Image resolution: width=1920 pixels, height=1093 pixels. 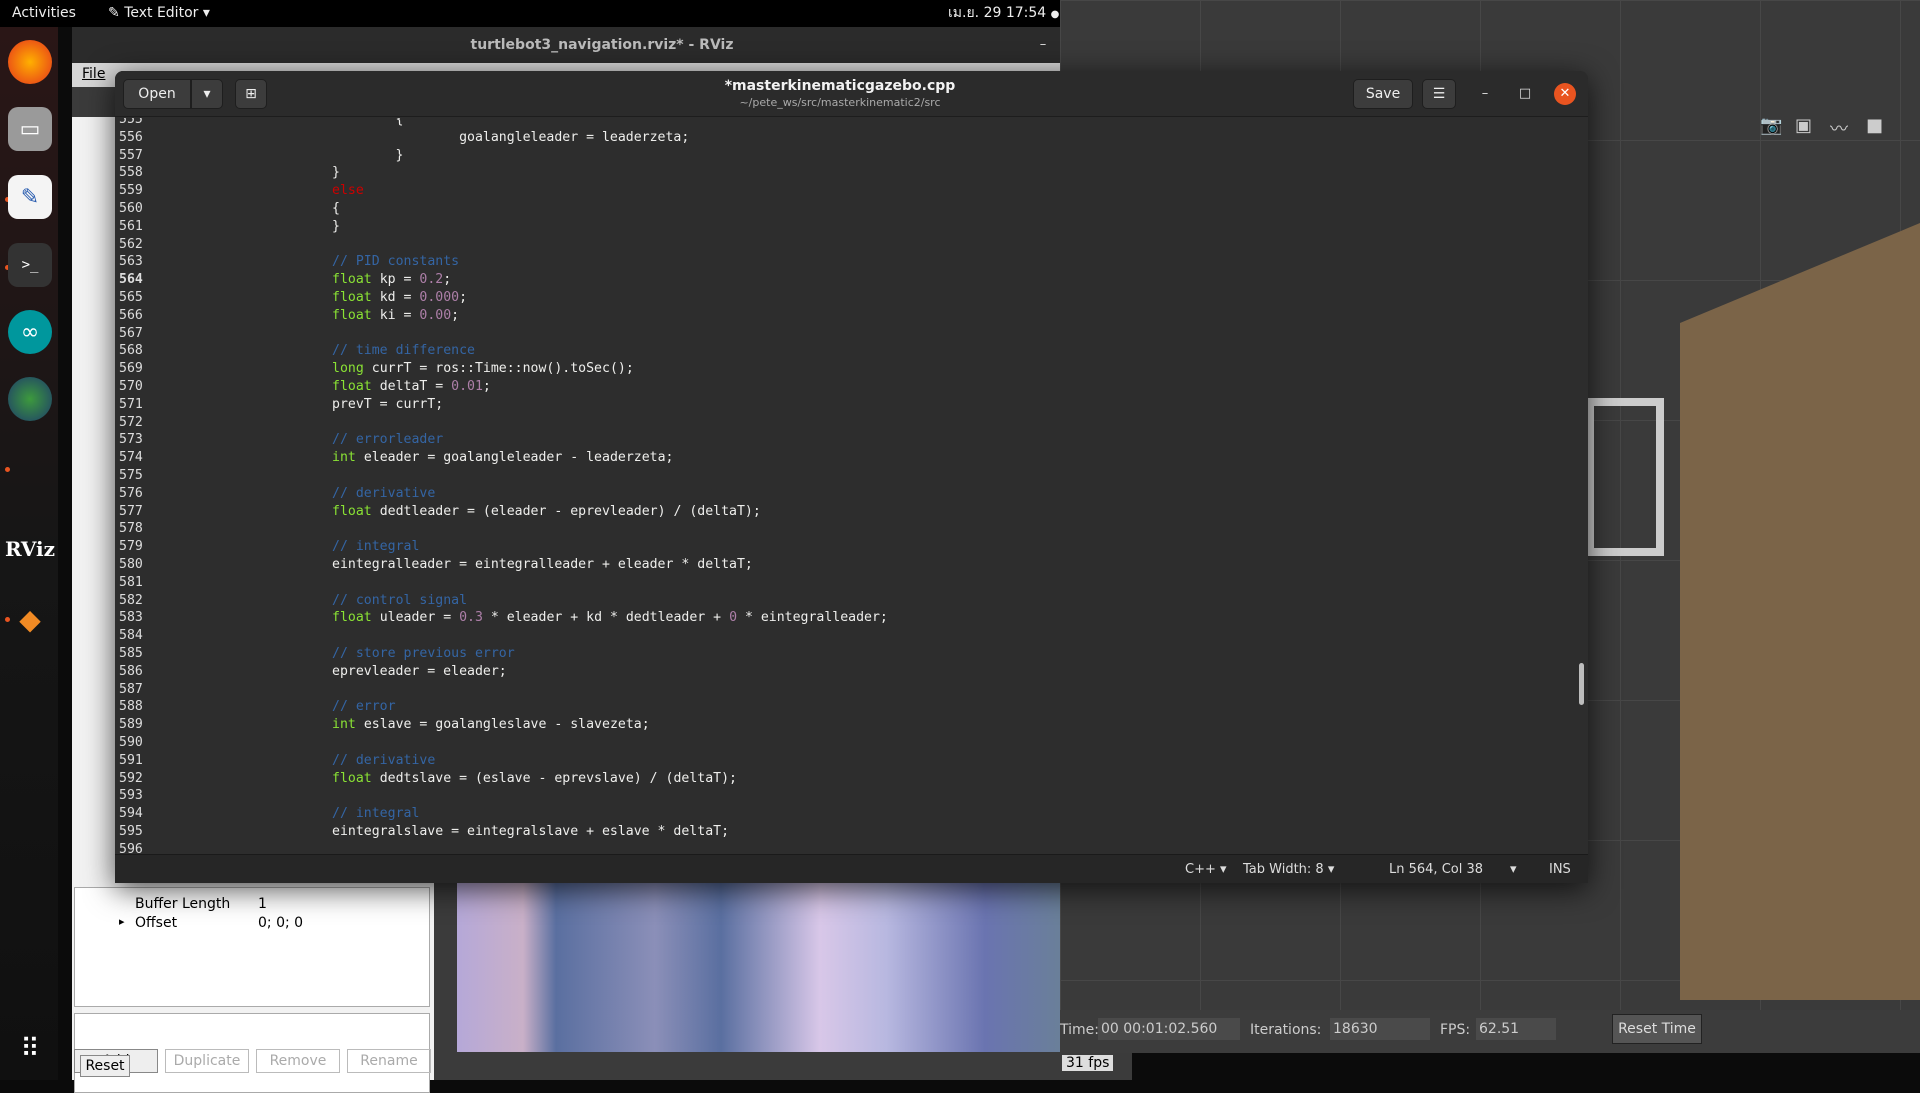 What do you see at coordinates (122, 921) in the screenshot?
I see `expand-arrow-icon: ▸` at bounding box center [122, 921].